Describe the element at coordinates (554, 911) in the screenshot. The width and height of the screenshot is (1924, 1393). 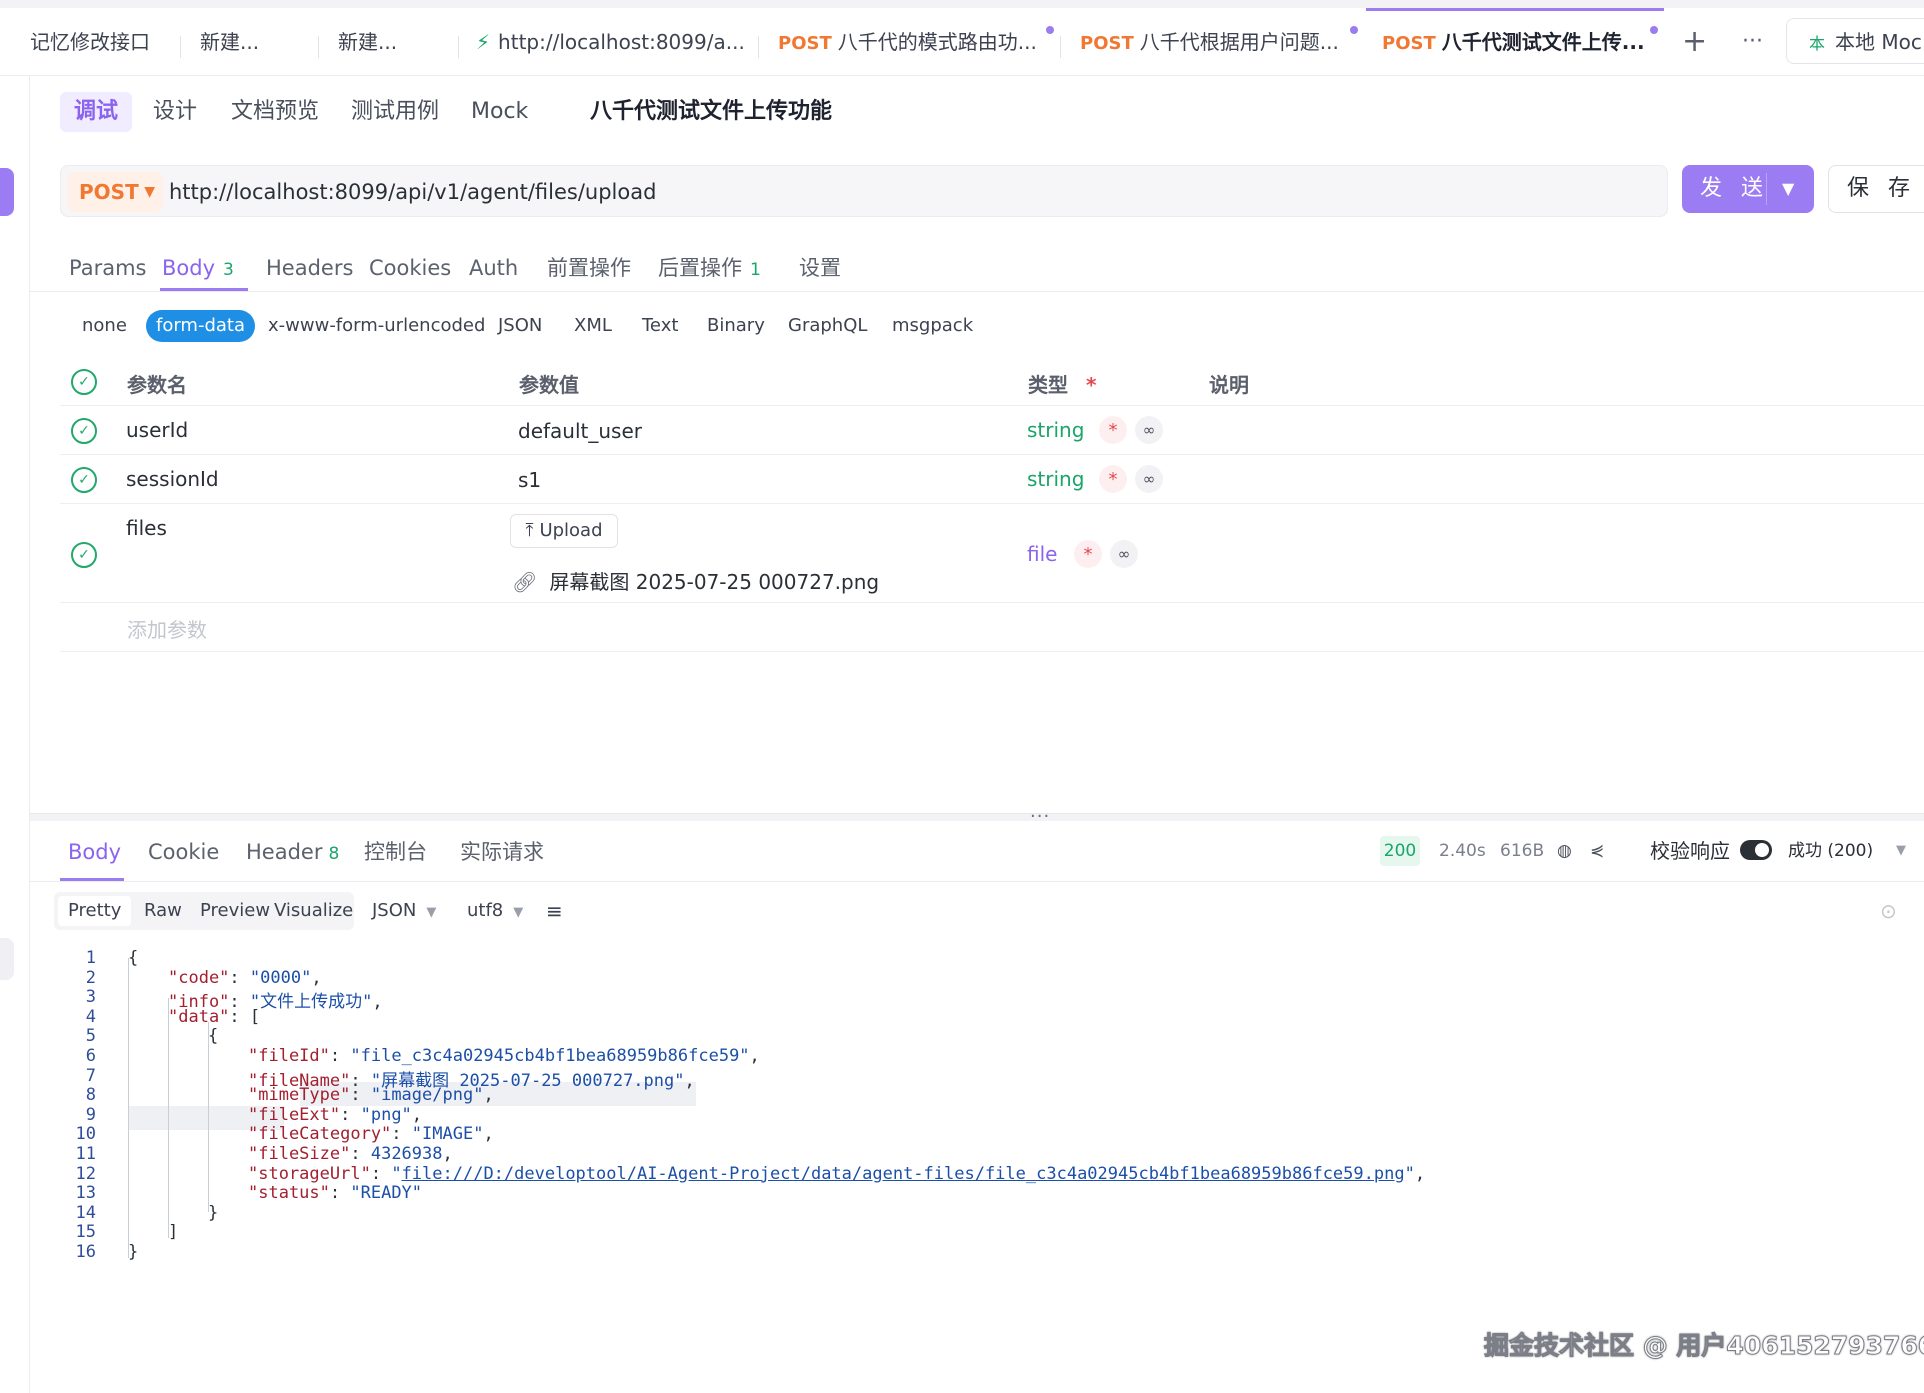
I see `wrap-lines-icon: ≡` at that location.